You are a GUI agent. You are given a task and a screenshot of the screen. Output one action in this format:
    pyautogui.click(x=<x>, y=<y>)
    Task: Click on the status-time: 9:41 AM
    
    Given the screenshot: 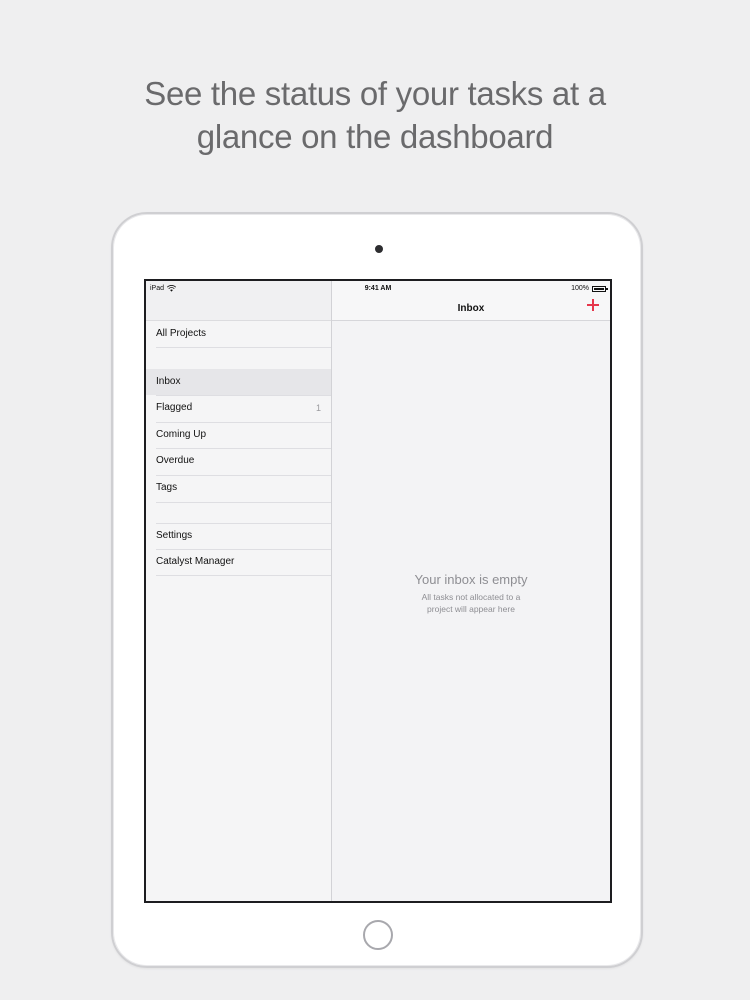 What is the action you would take?
    pyautogui.click(x=378, y=288)
    